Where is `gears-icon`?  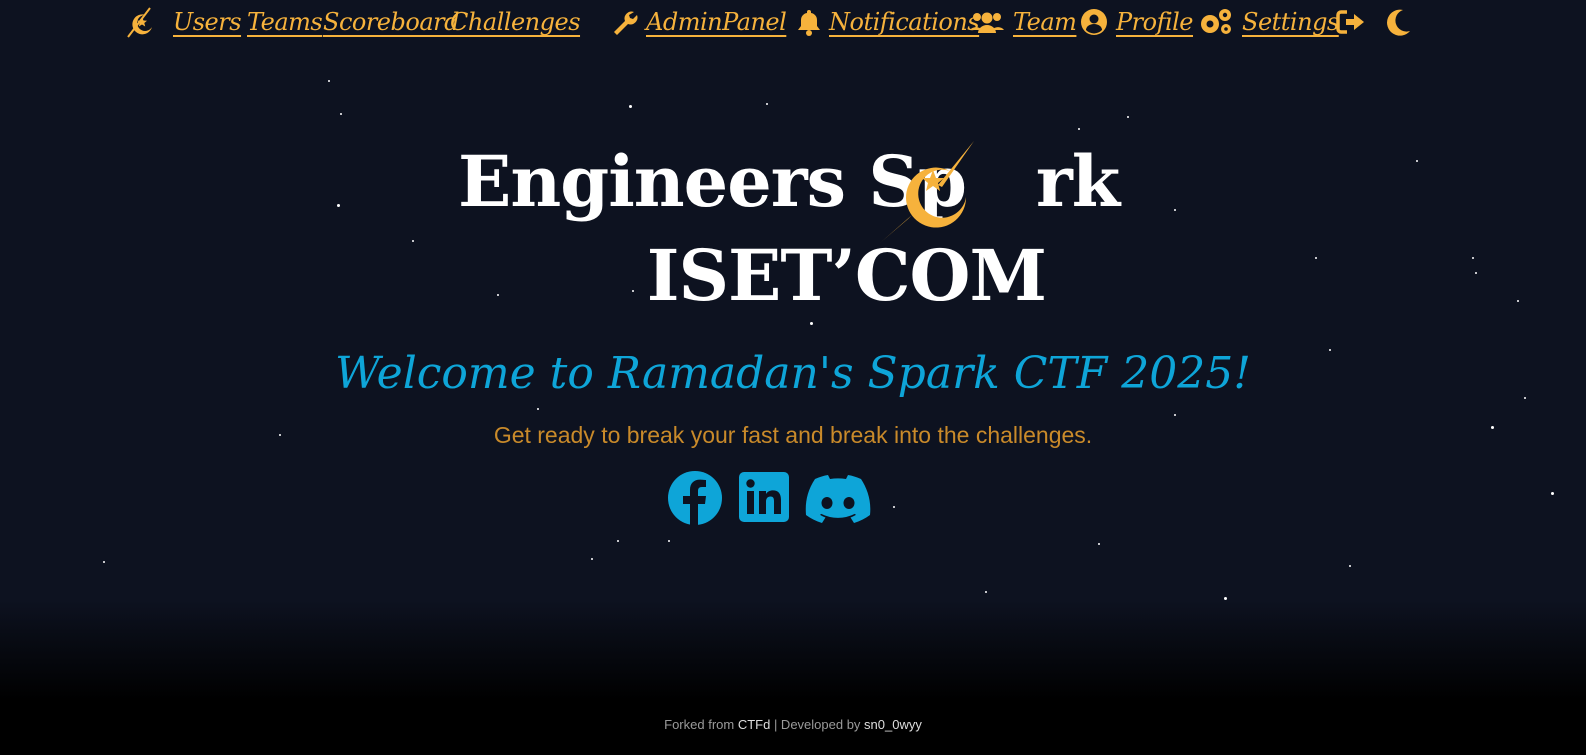 gears-icon is located at coordinates (1216, 21).